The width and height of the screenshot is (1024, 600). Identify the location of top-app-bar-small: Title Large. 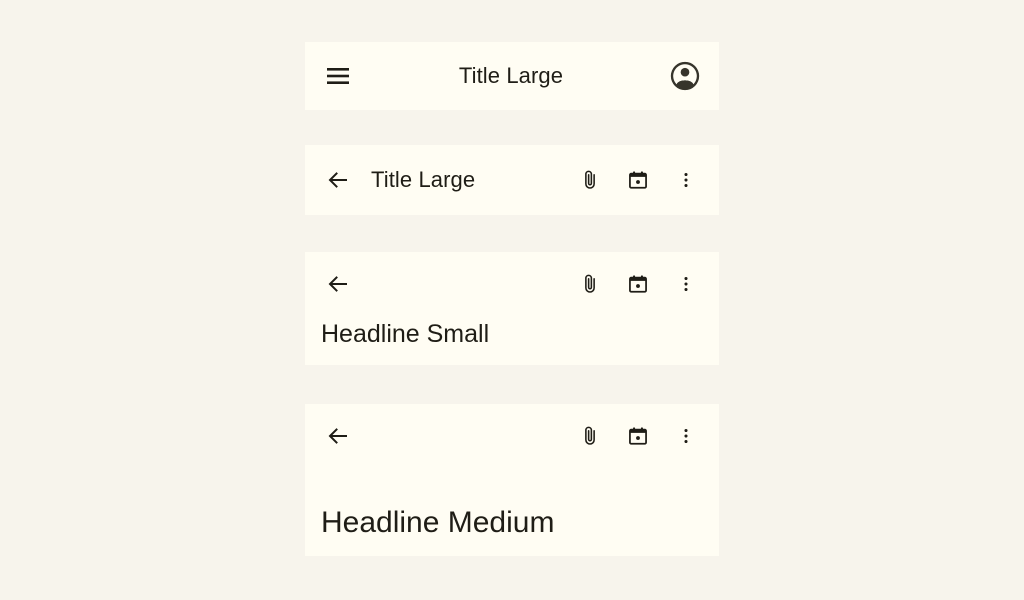
(512, 180).